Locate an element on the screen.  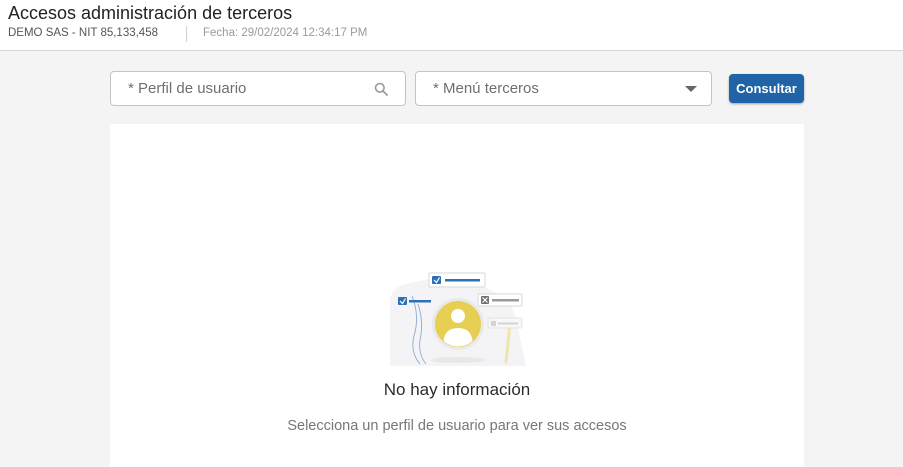
profile-search-field is located at coordinates (258, 88).